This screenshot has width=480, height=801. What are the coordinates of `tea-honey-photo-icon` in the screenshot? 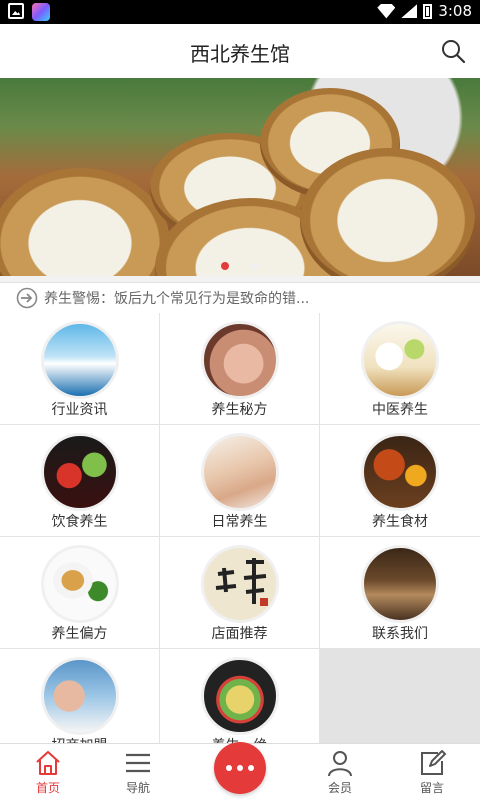 It's located at (400, 472).